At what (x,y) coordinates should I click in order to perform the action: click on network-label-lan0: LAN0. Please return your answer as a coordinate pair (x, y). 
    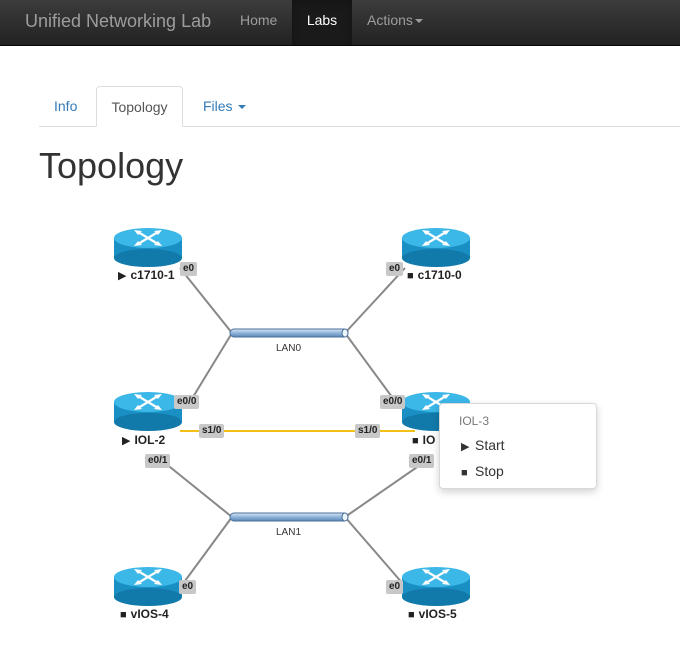
    Looking at the image, I should click on (289, 348).